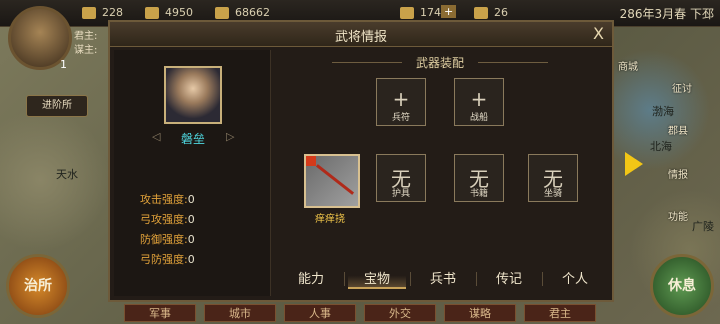  I want to click on backscratcher-icon, so click(335, 179).